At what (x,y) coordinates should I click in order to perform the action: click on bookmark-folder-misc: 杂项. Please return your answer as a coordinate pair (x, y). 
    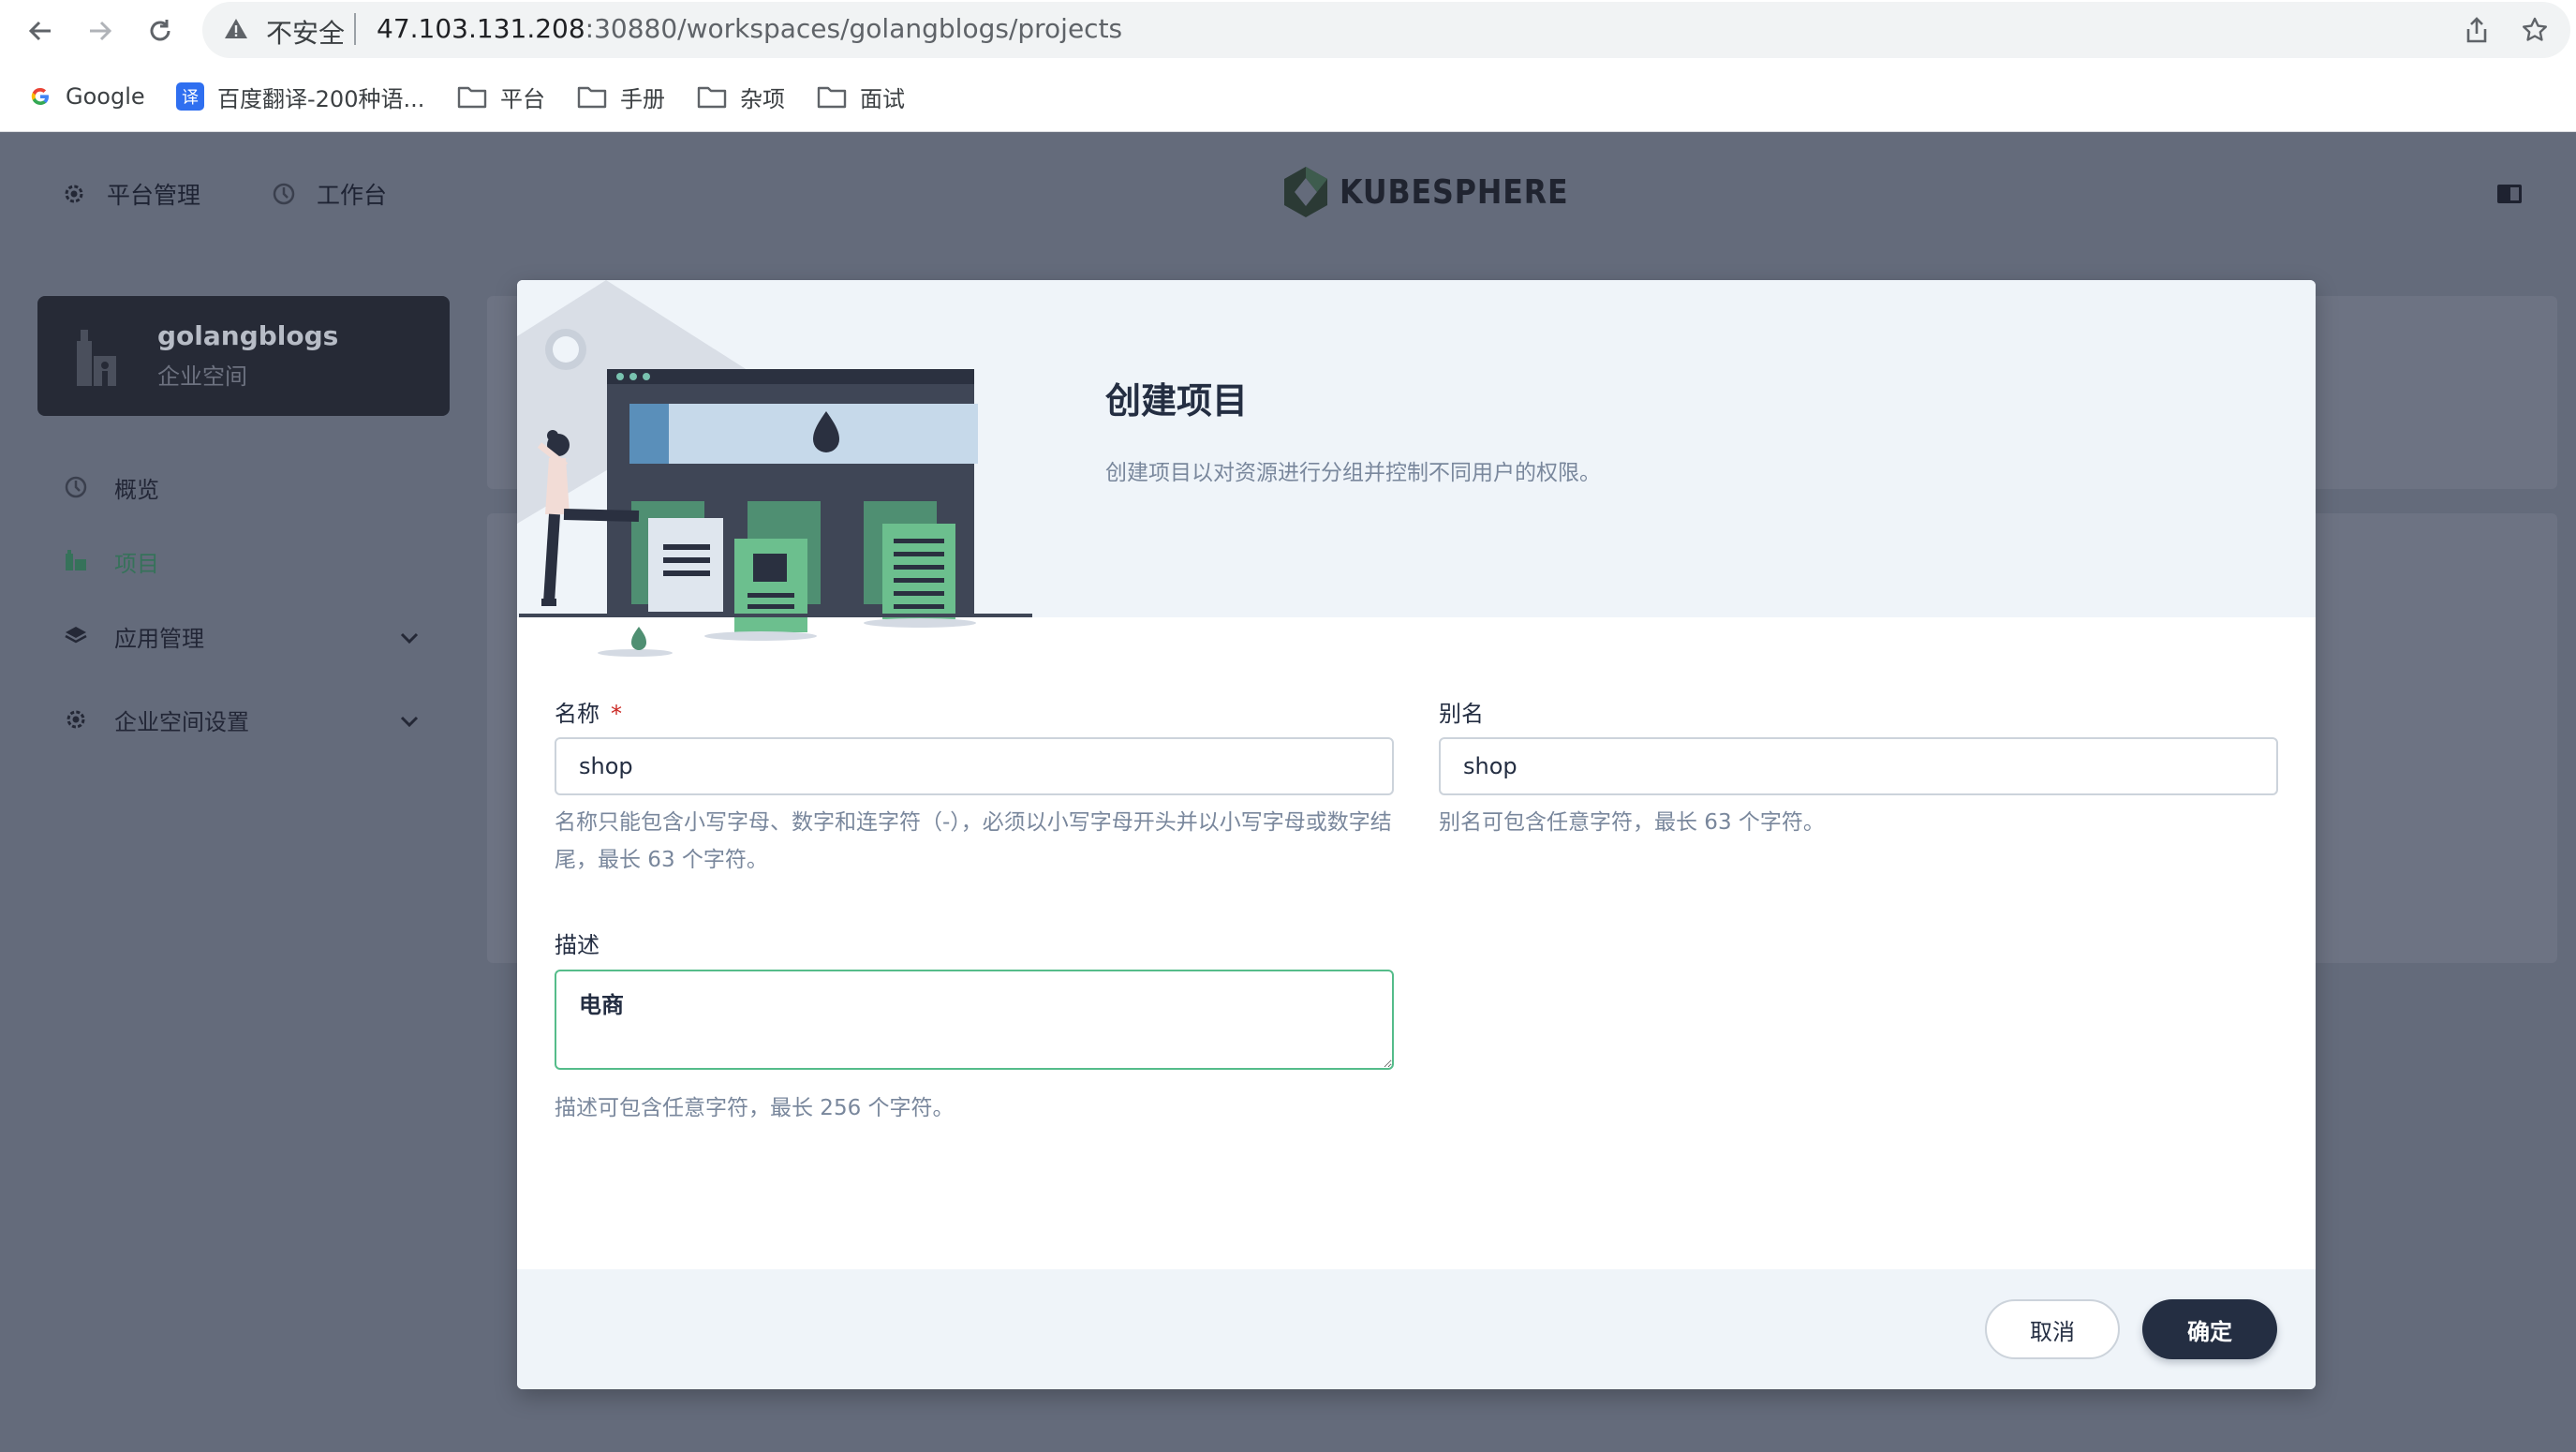
    Looking at the image, I should click on (741, 96).